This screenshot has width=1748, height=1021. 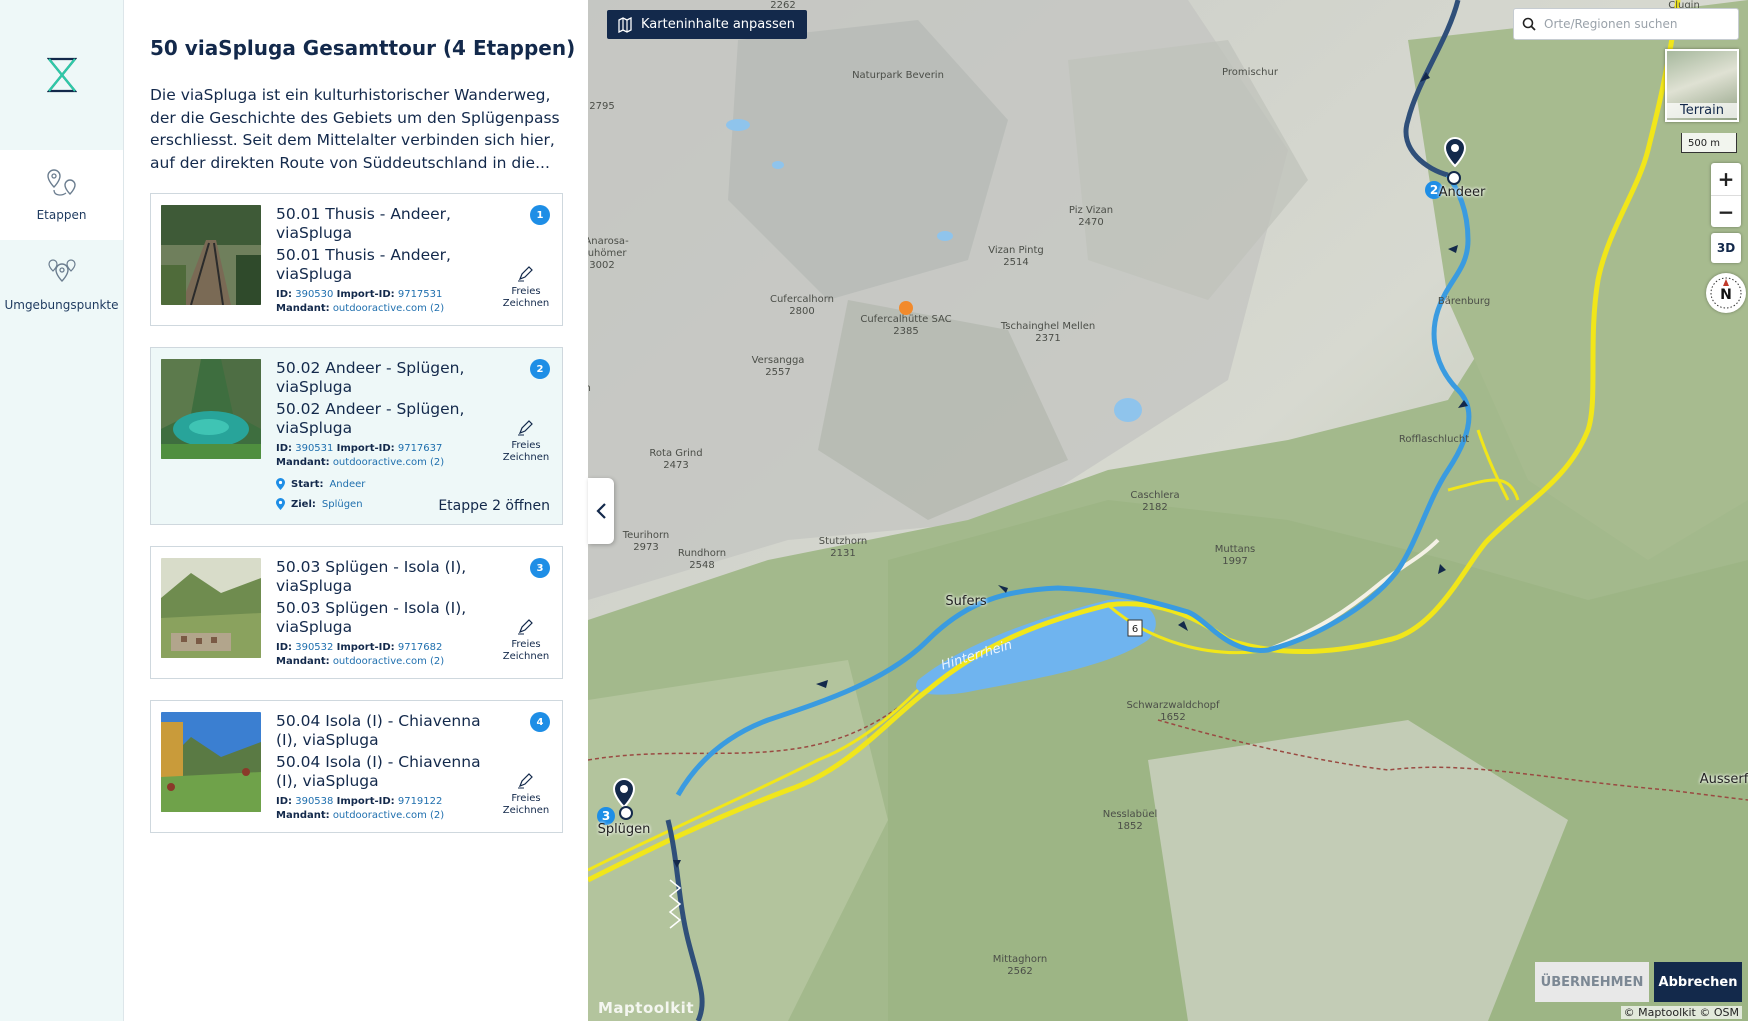 What do you see at coordinates (898, 75) in the screenshot?
I see `map-label-naturpark: Naturpark Beverin` at bounding box center [898, 75].